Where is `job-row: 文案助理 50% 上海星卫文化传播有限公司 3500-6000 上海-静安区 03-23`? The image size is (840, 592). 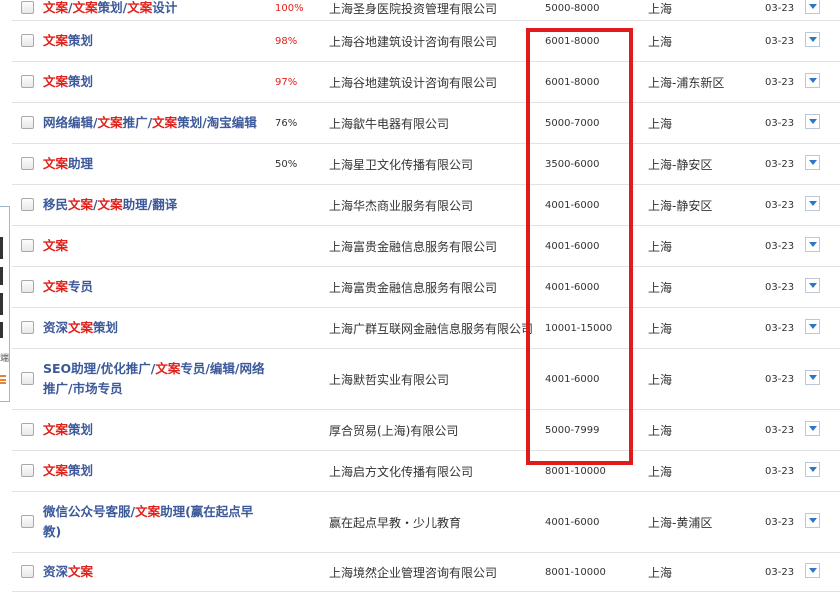 job-row: 文案助理 50% 上海星卫文化传播有限公司 3500-6000 上海-静安区 03-23 is located at coordinates (426, 164).